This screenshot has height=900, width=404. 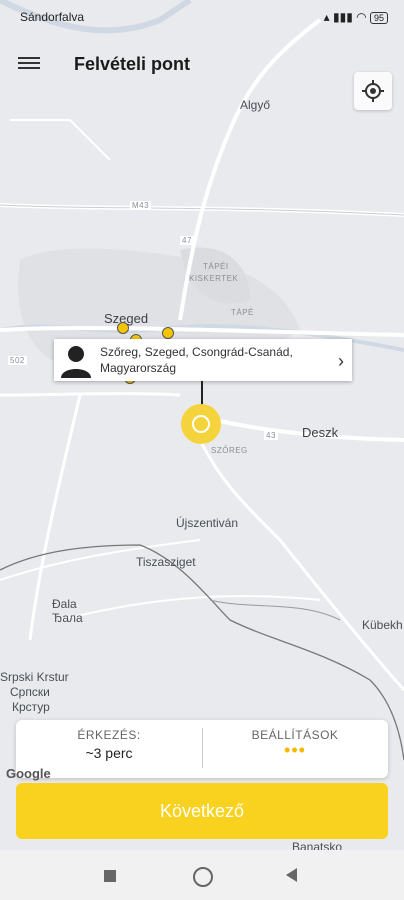 What do you see at coordinates (67, 618) in the screenshot?
I see `map-label: Ђала` at bounding box center [67, 618].